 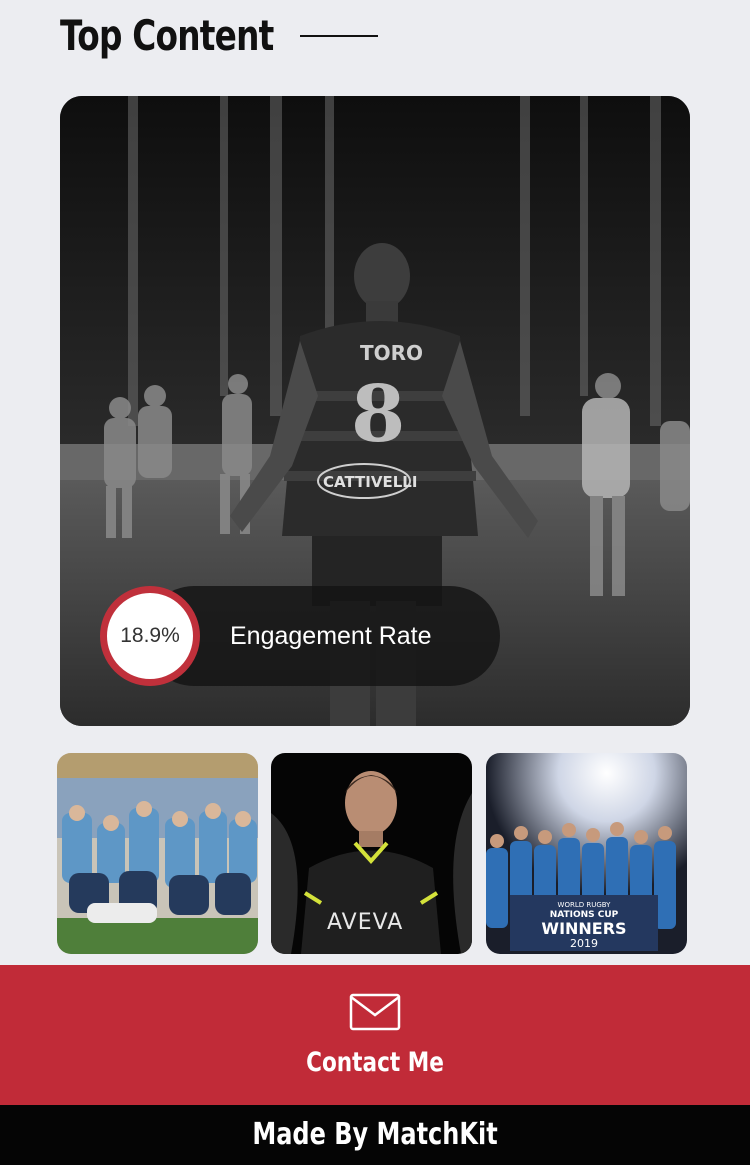 I want to click on made-by-matchkit-label: Made By MatchKit, so click(x=375, y=1134).